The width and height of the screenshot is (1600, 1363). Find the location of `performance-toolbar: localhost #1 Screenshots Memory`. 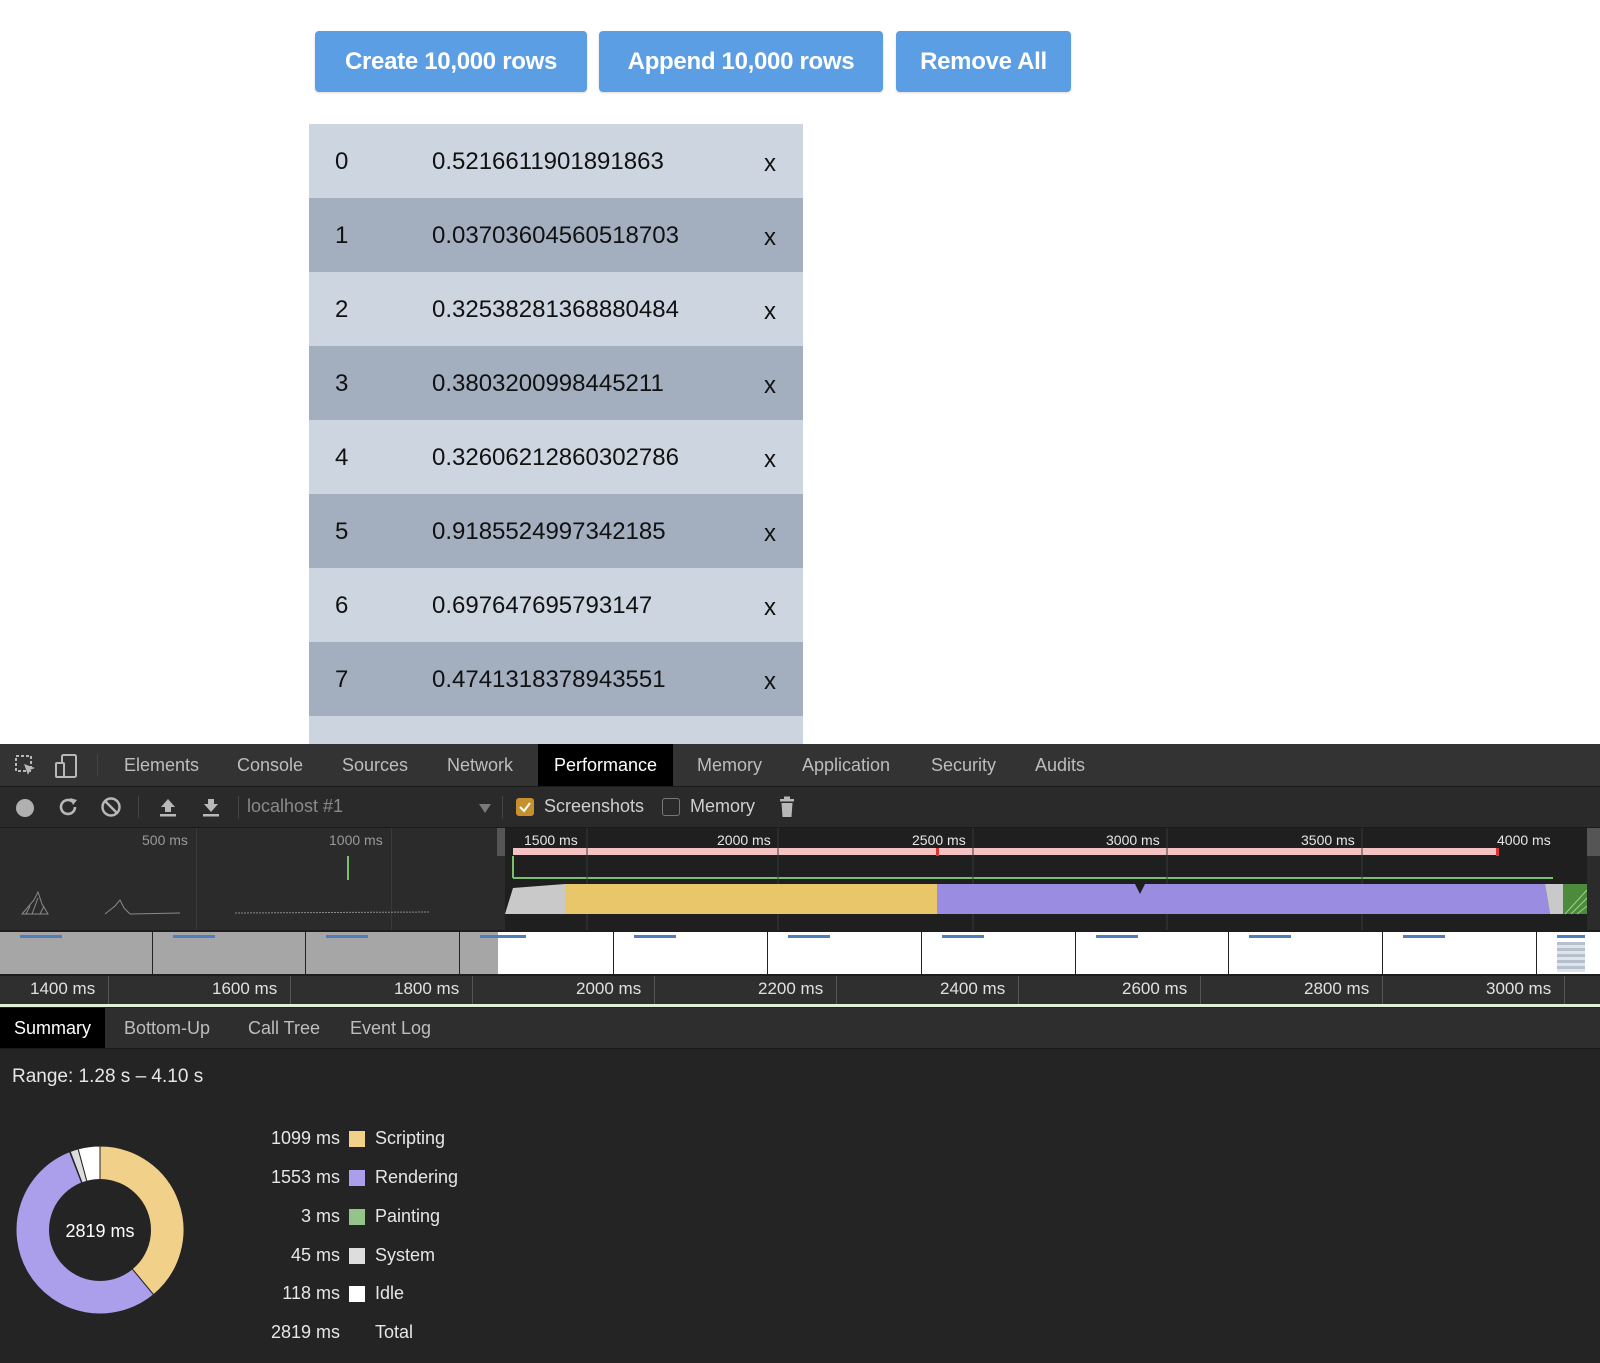

performance-toolbar: localhost #1 Screenshots Memory is located at coordinates (800, 807).